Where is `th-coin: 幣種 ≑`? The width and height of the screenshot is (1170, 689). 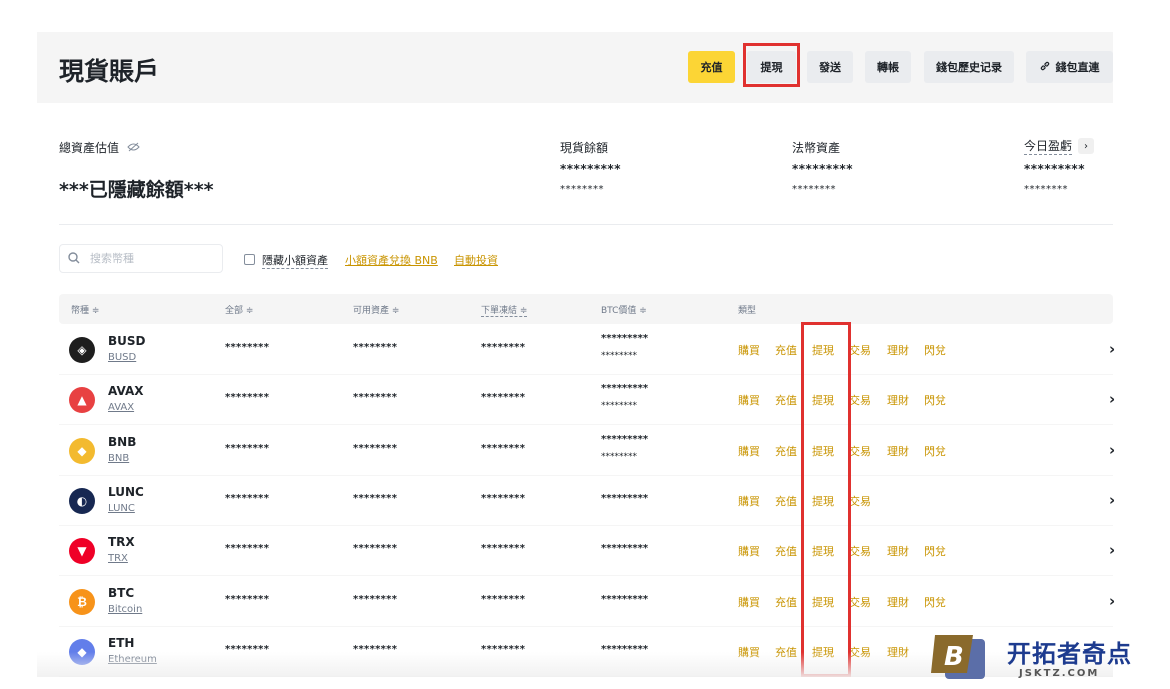
th-coin: 幣種 ≑ is located at coordinates (85, 309).